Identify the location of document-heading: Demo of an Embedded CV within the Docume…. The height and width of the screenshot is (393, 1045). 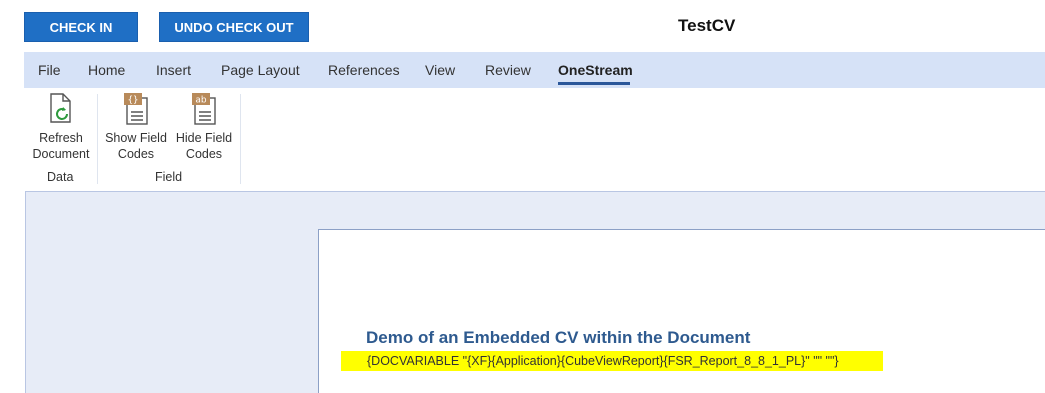
(558, 337).